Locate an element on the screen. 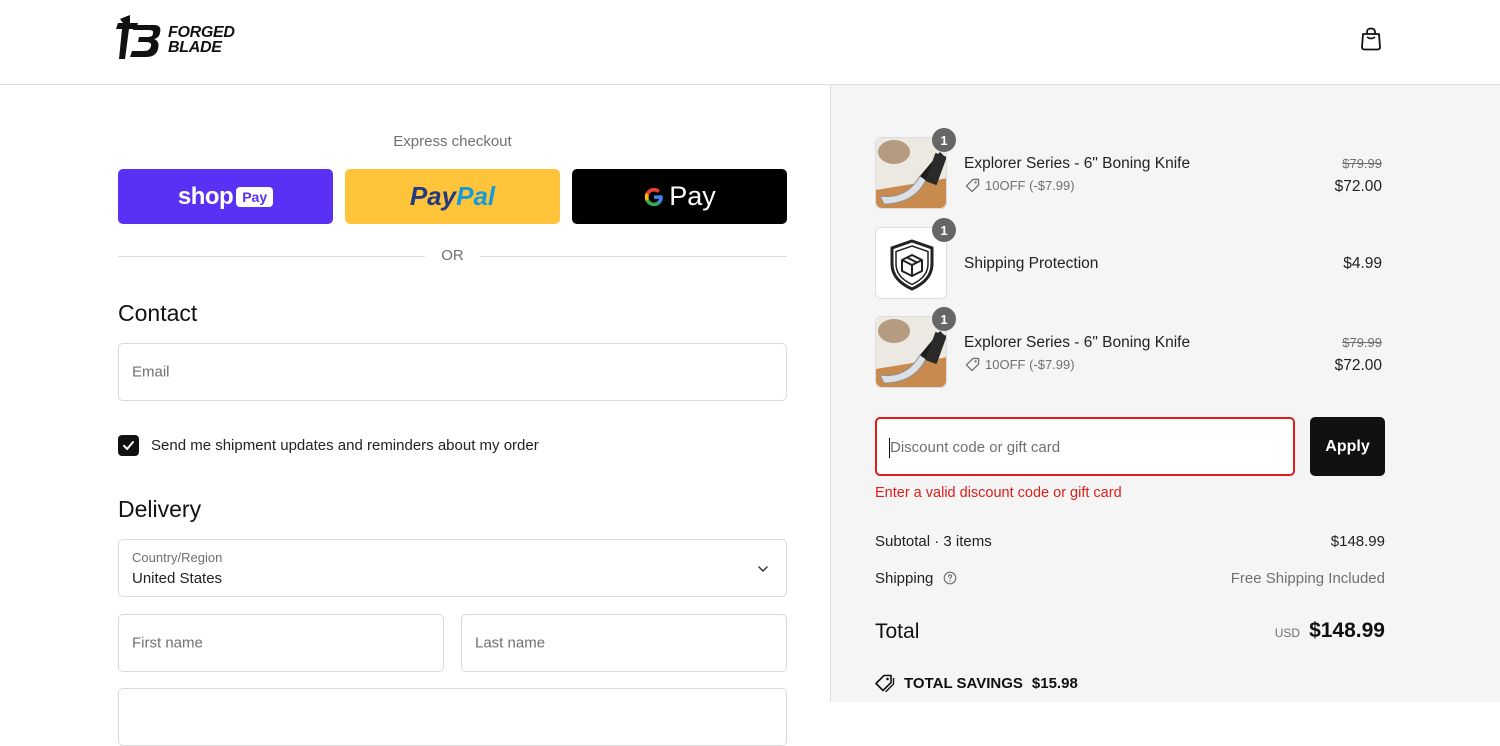  savings-tag-icon is located at coordinates (885, 683).